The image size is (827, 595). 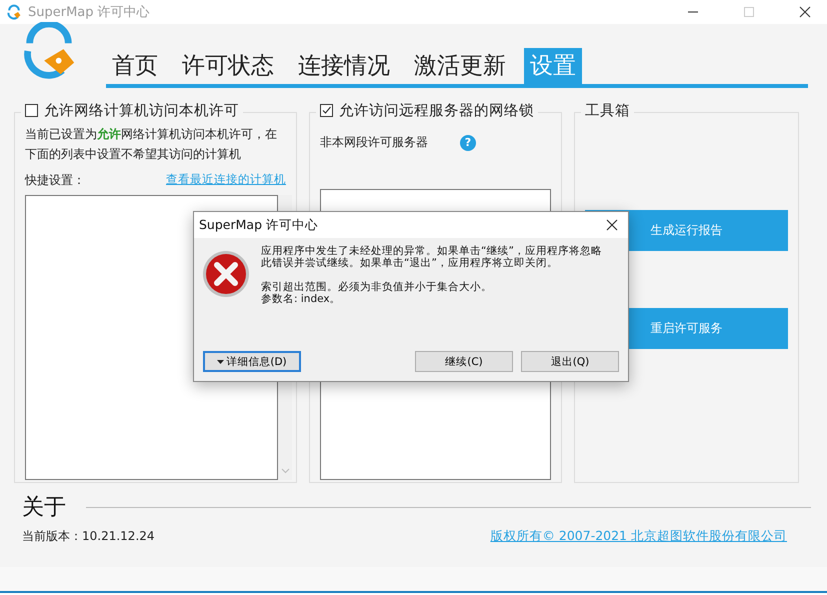 I want to click on version-text: 当前版本：10.21.12.24, so click(x=88, y=536).